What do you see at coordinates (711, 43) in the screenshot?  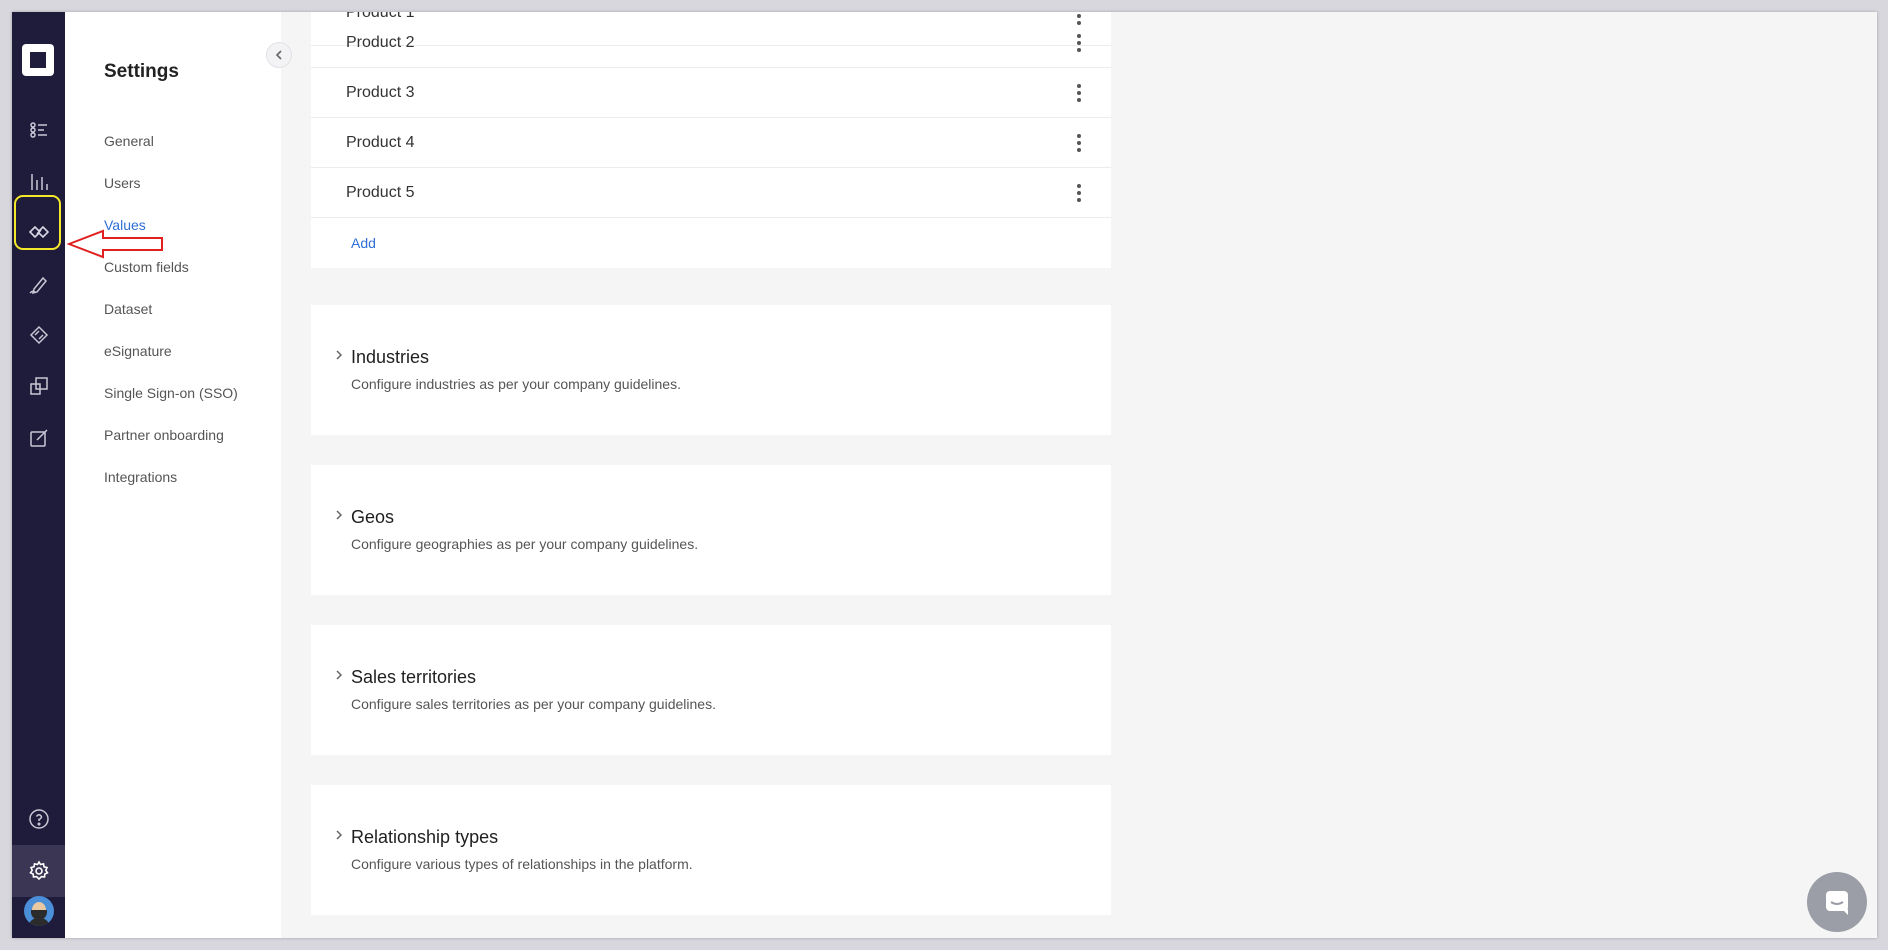 I see `table-row: Product 2` at bounding box center [711, 43].